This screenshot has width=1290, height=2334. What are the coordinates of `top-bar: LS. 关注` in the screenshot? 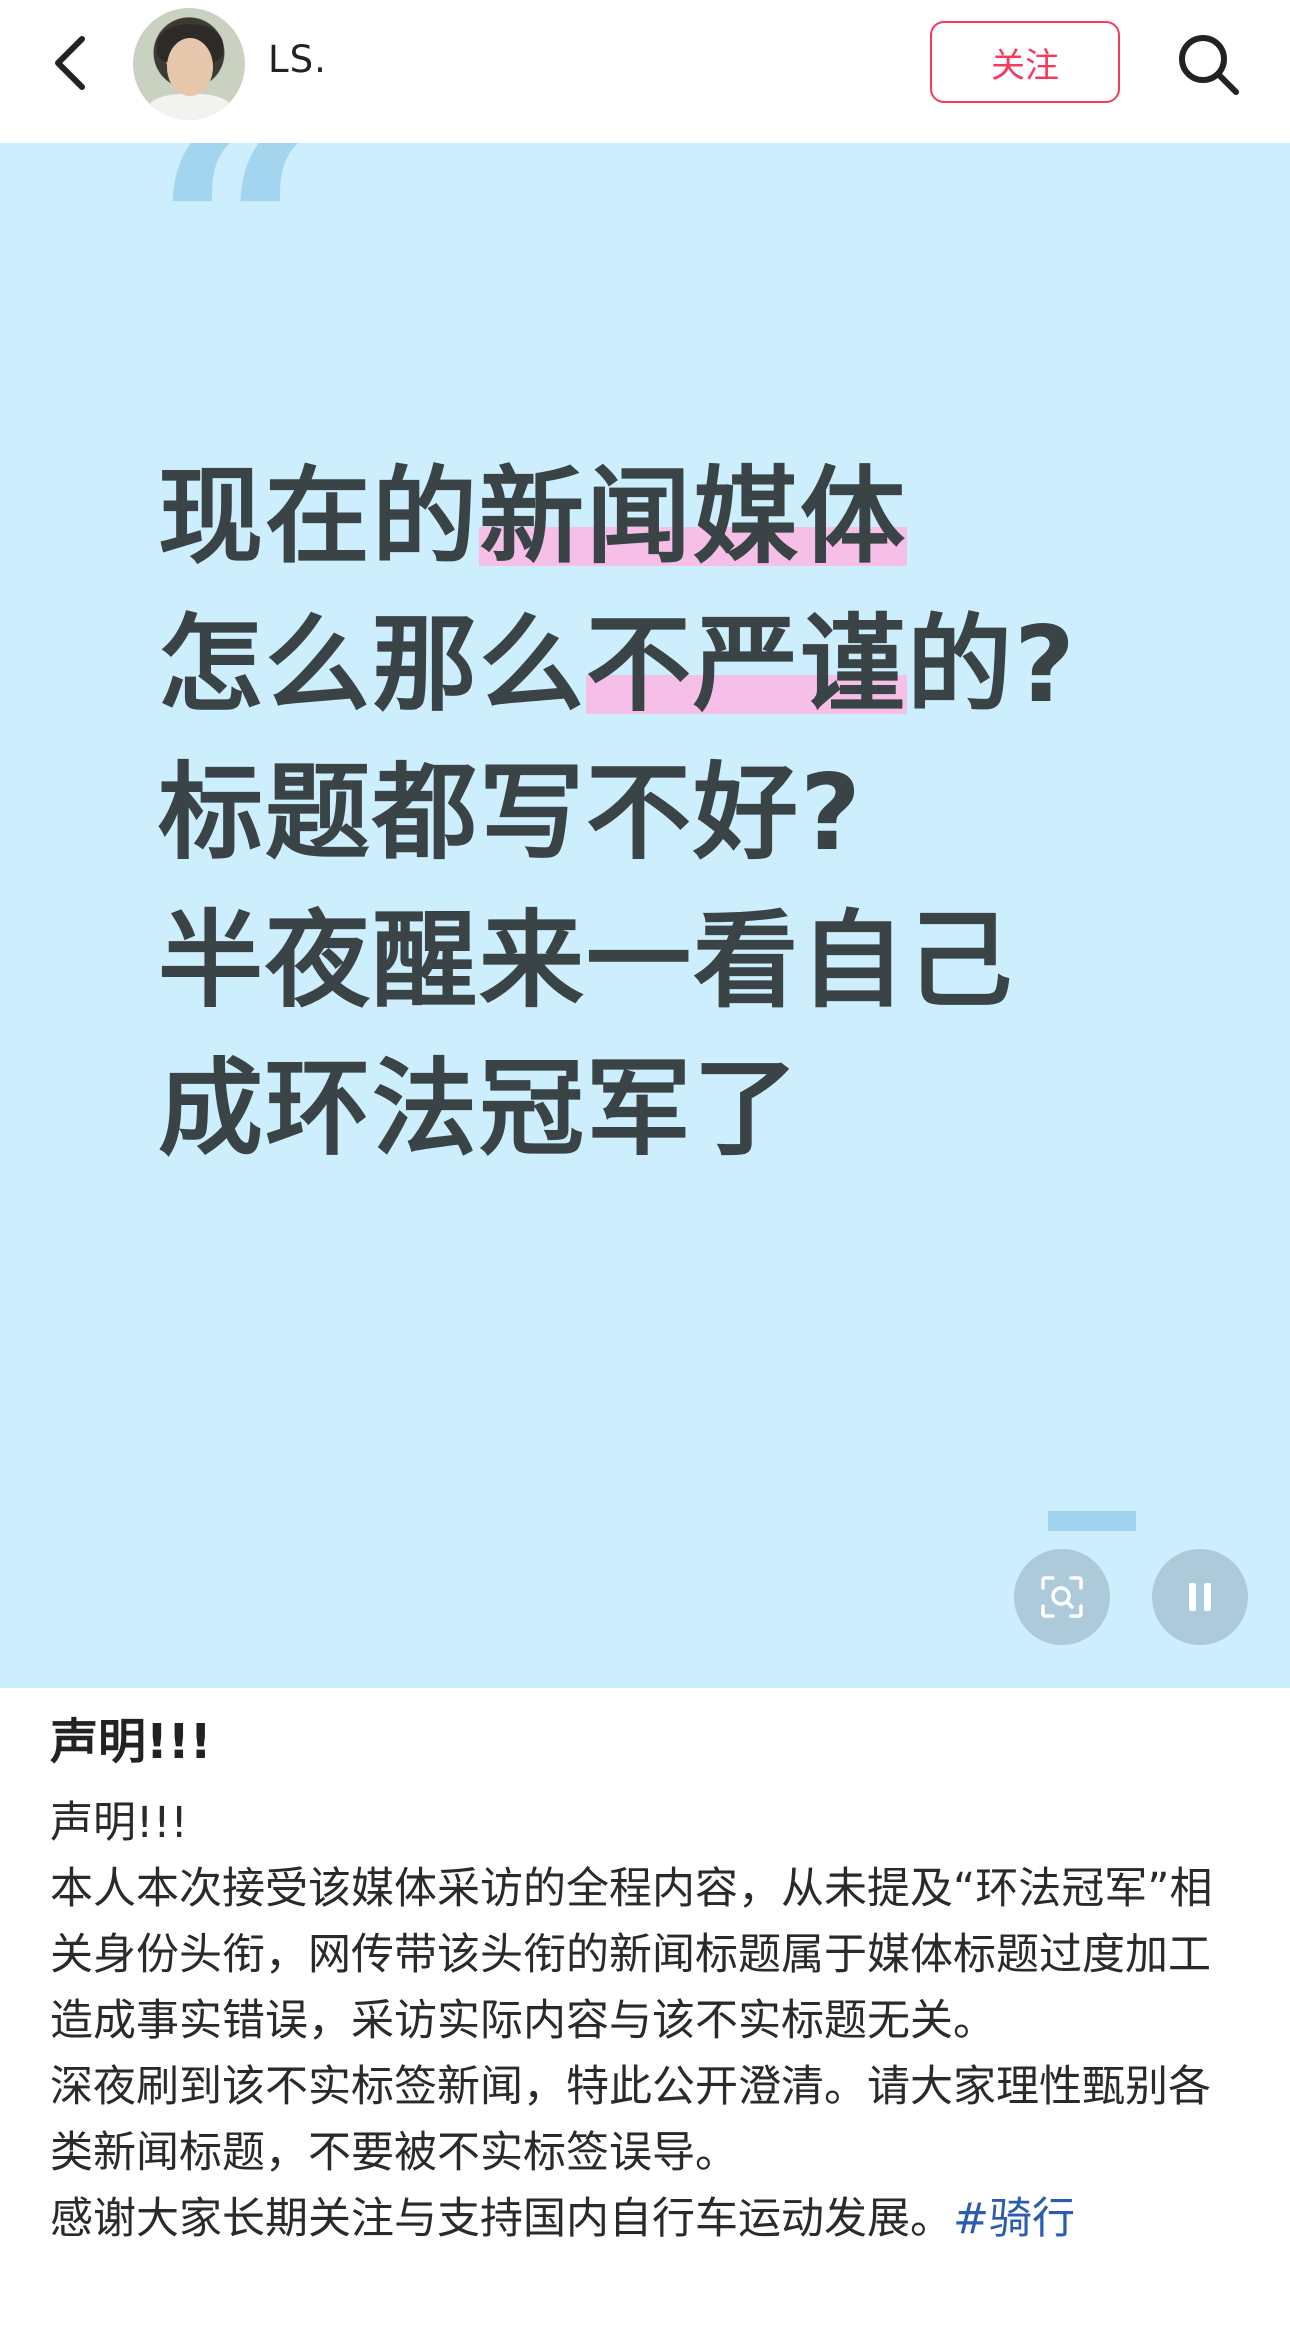 It's located at (645, 71).